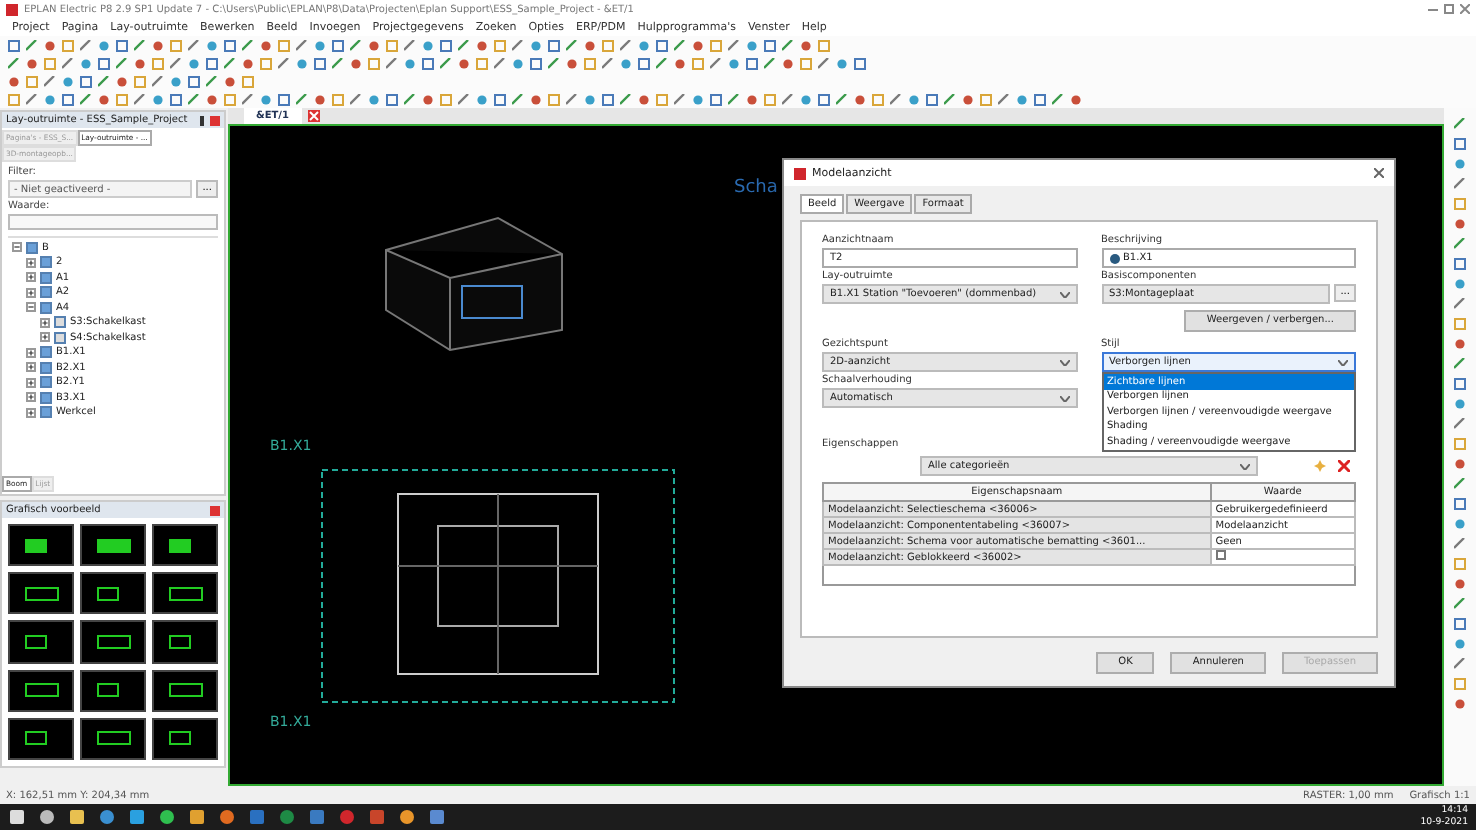 The height and width of the screenshot is (830, 1476). I want to click on pin-icon, so click(202, 120).